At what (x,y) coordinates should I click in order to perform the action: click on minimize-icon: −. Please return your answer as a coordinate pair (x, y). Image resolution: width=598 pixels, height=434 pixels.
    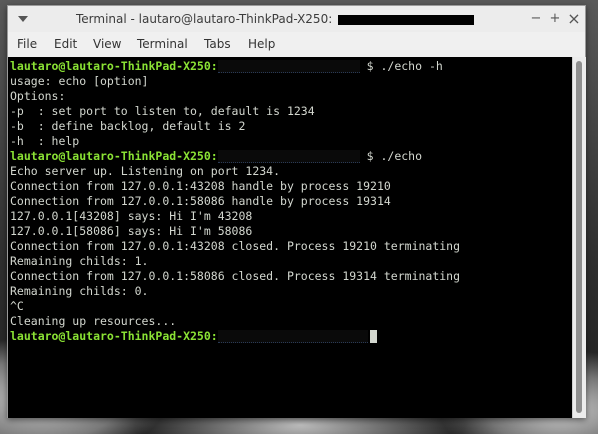
    Looking at the image, I should click on (536, 19).